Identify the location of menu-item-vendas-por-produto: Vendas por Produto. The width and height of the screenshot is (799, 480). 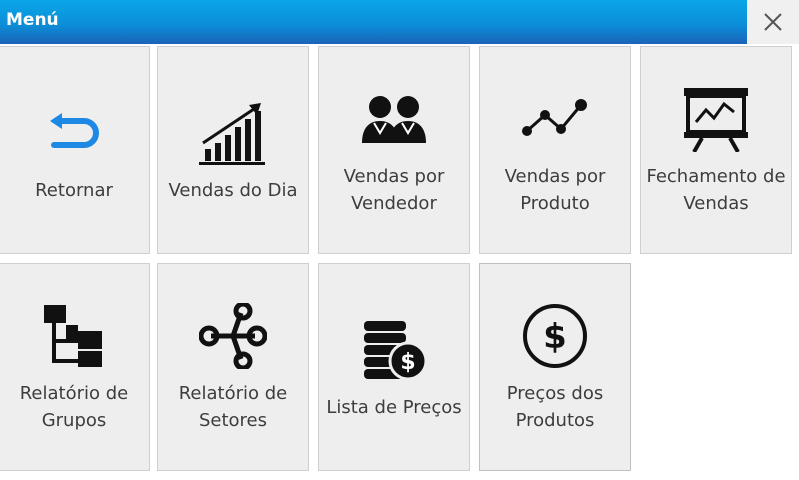
(555, 150).